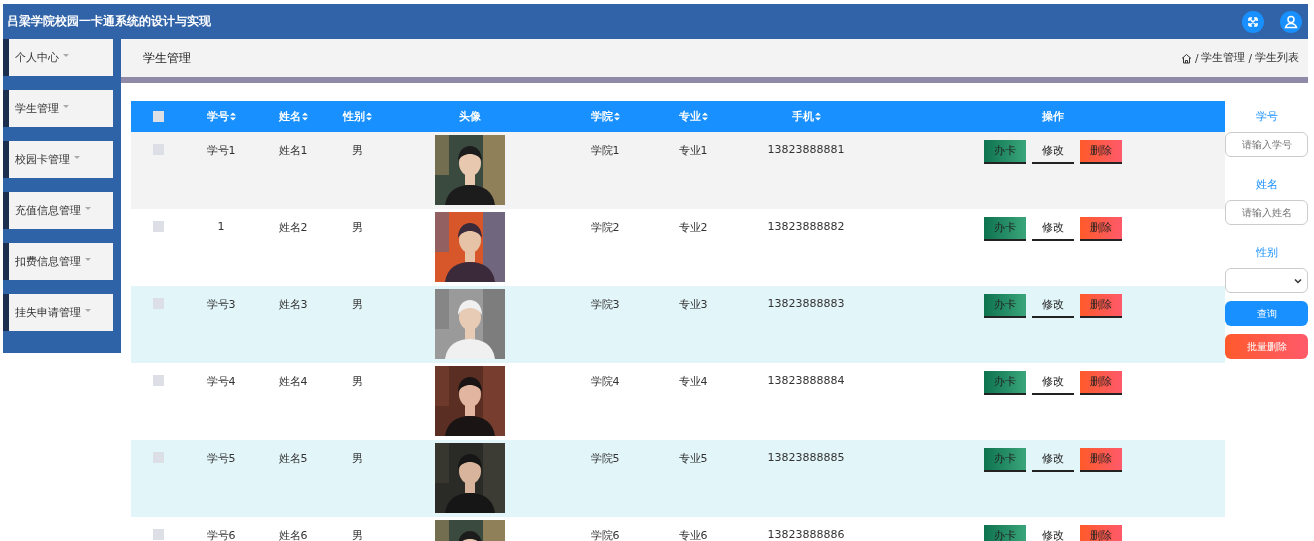  I want to click on column-header: 头像, so click(470, 116).